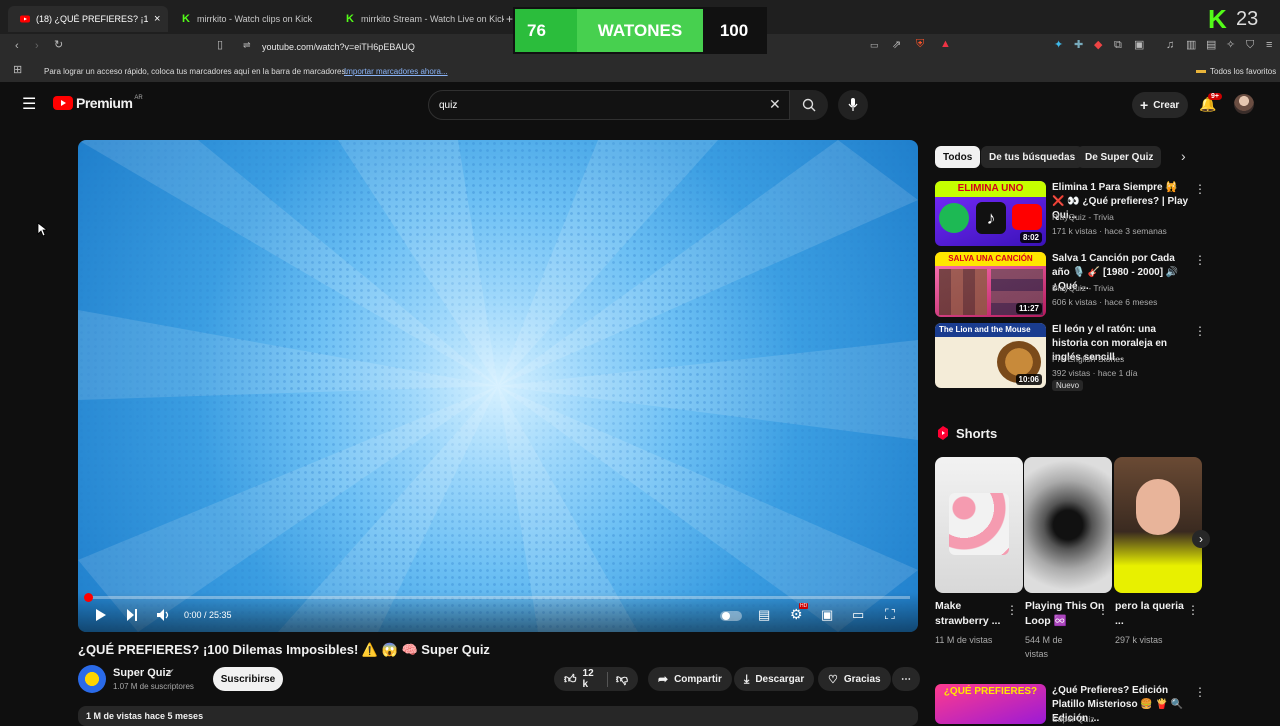  What do you see at coordinates (954, 218) in the screenshot?
I see `spotify-logo` at bounding box center [954, 218].